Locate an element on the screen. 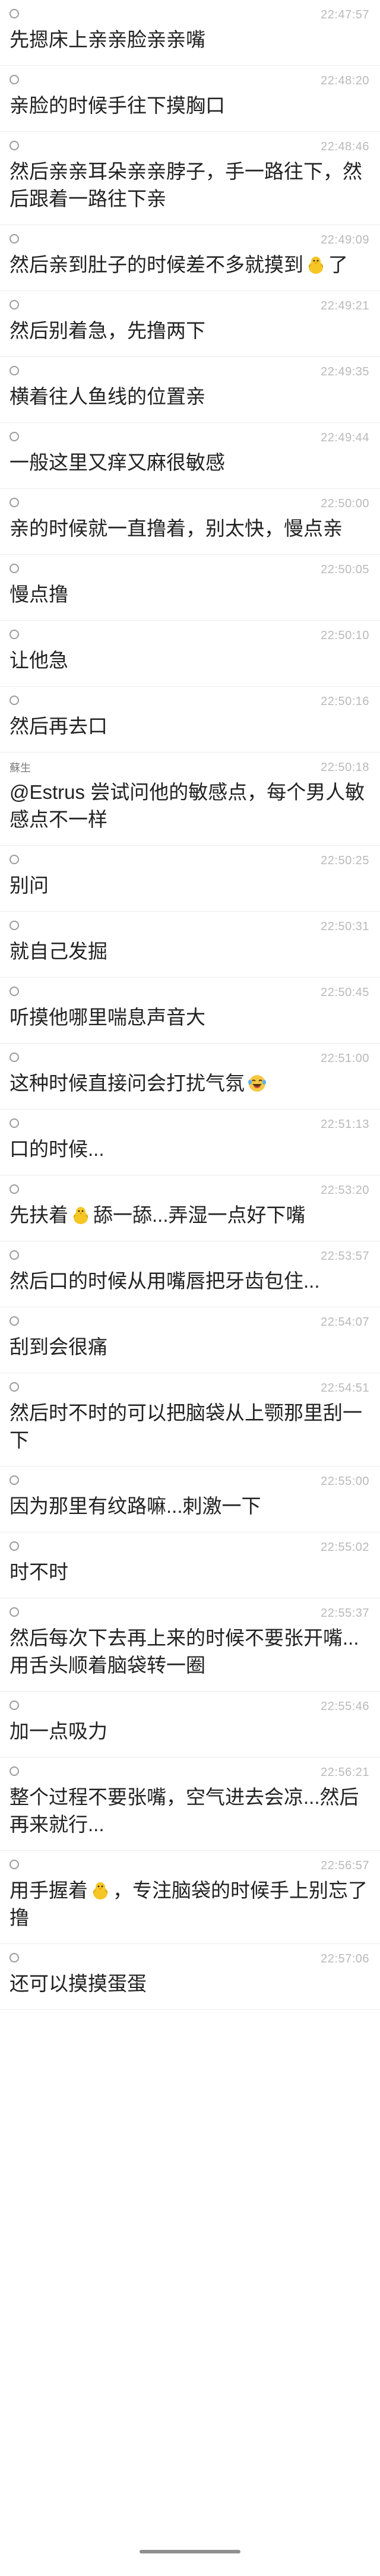 Image resolution: width=380 pixels, height=2576 pixels. message-text: 别问 is located at coordinates (189, 889).